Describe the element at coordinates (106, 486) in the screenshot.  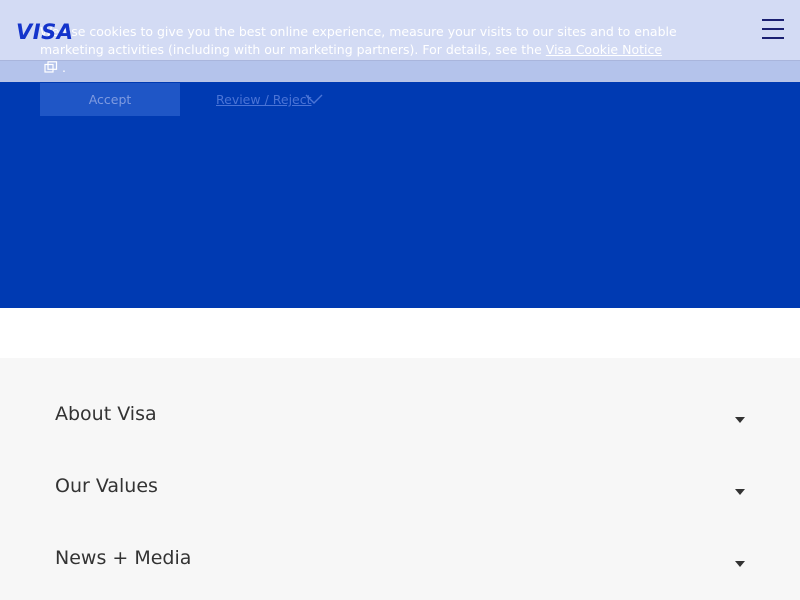
I see `accordion-label: Our Values` at that location.